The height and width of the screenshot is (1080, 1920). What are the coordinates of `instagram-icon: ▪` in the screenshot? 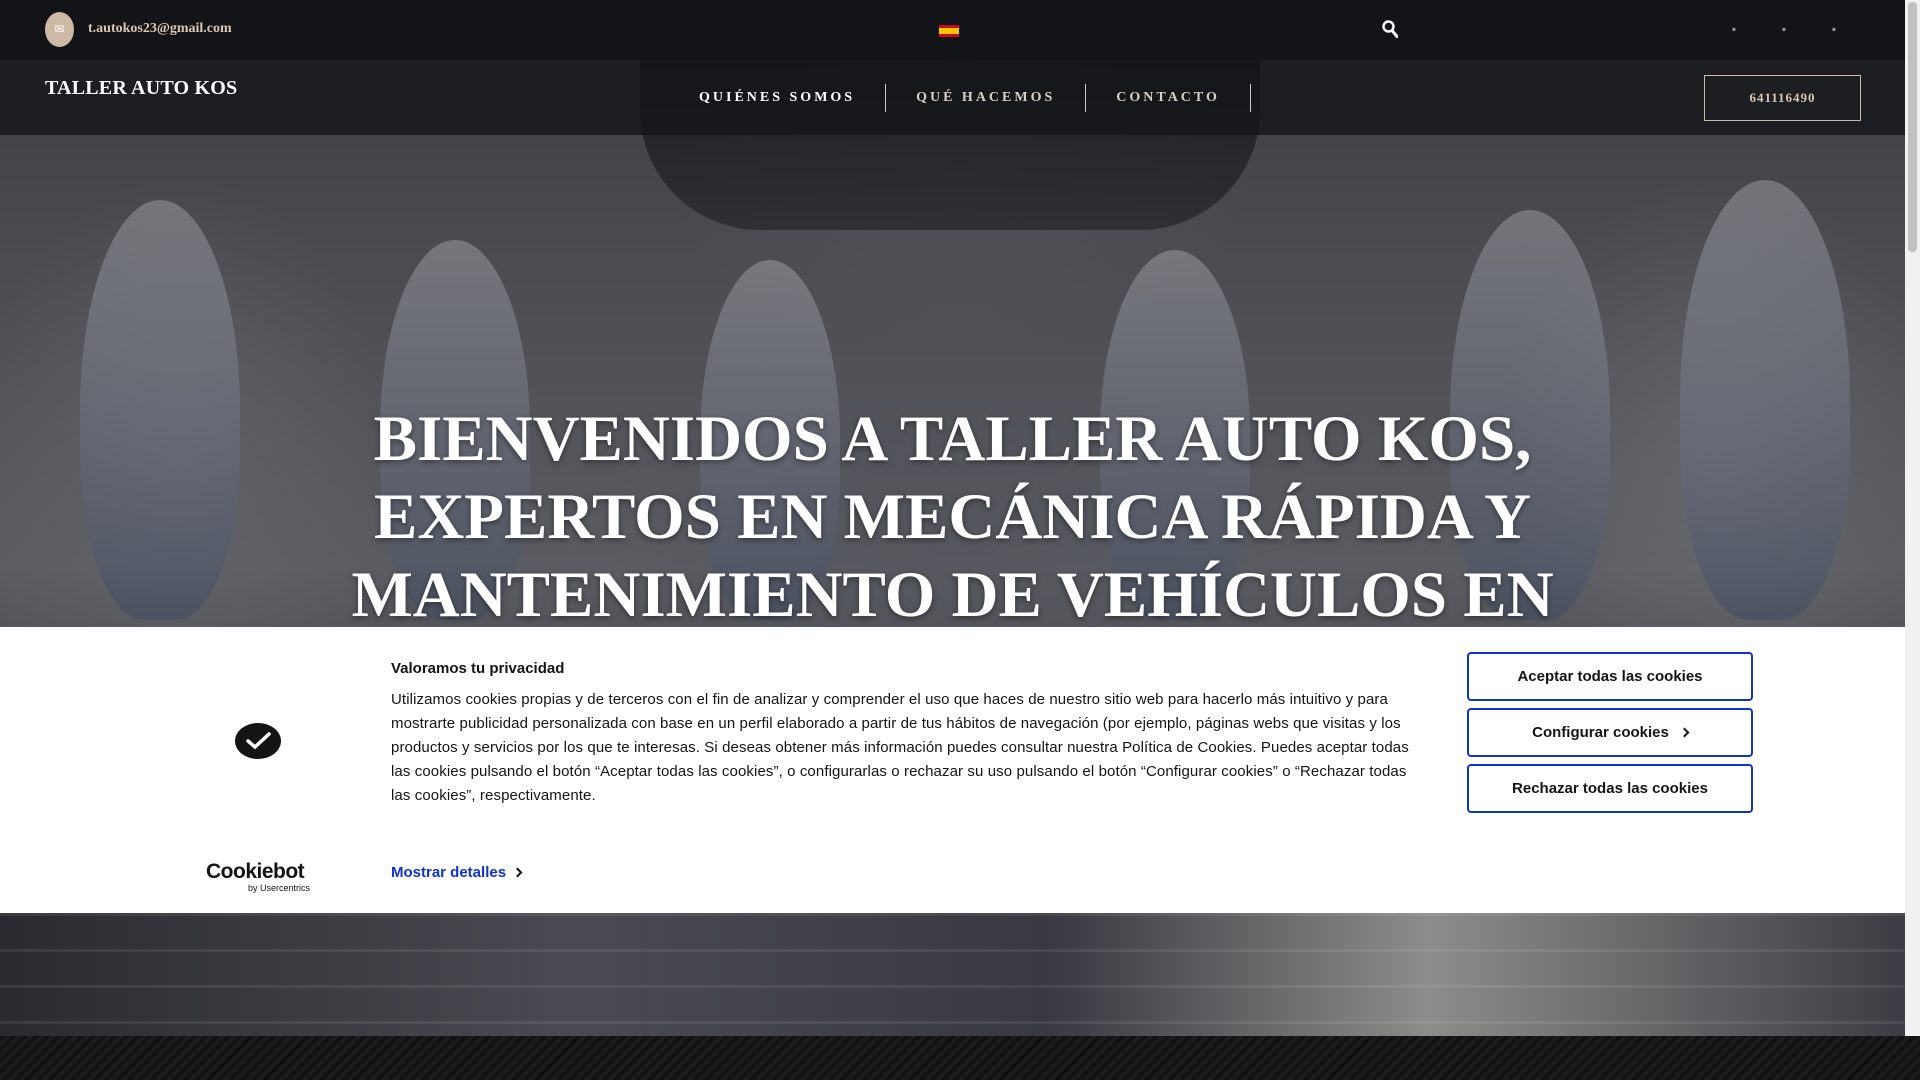 It's located at (1784, 29).